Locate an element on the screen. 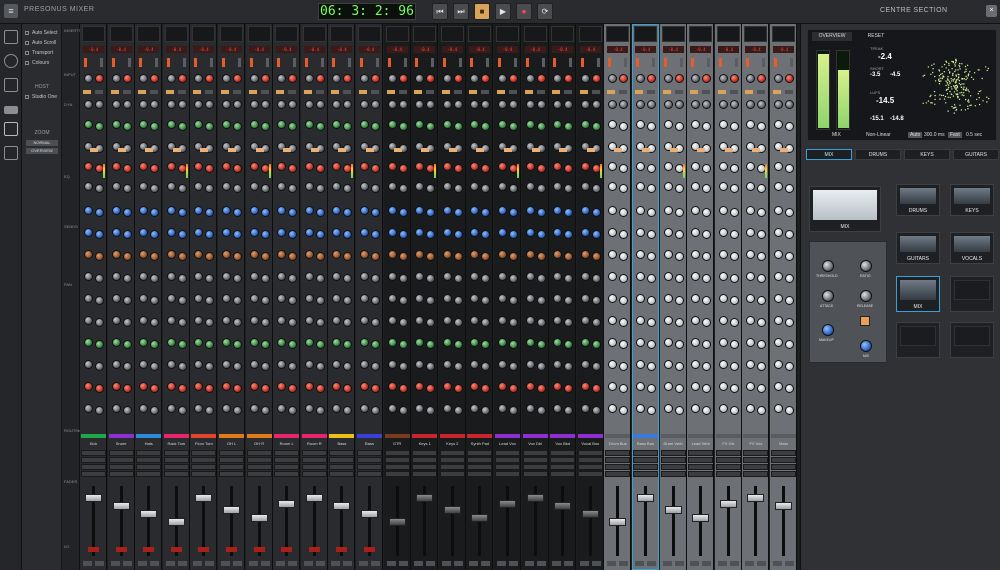 The height and width of the screenshot is (570, 1000). channel-name: FX Vox is located at coordinates (755, 443).